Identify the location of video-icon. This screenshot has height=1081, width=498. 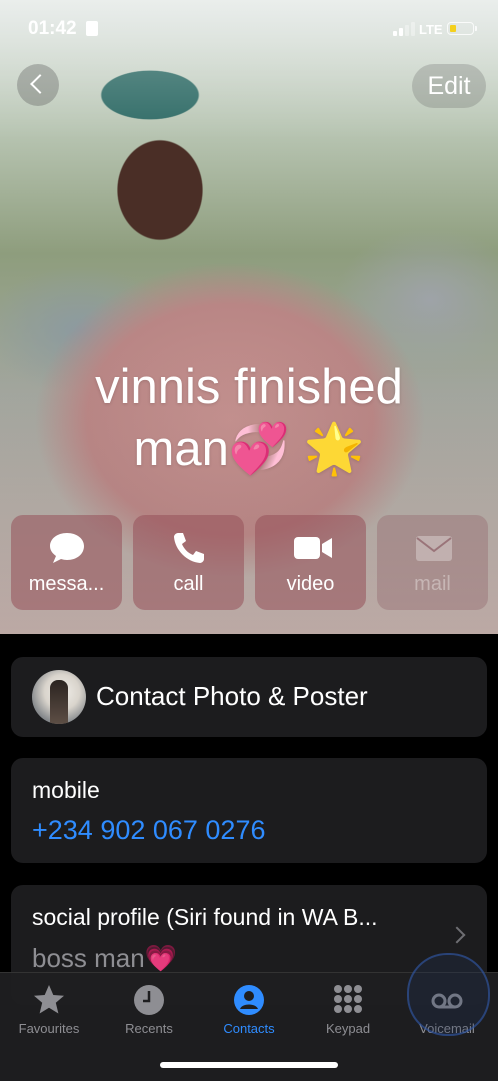
(313, 548).